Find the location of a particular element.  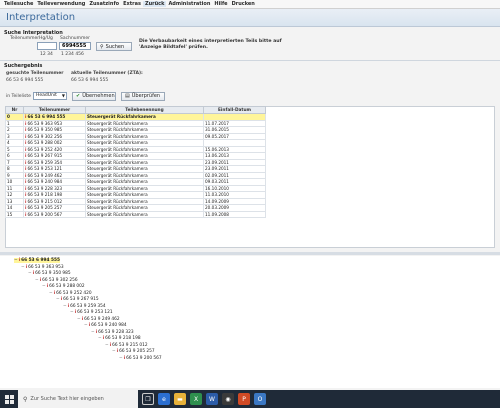

cell-text: 11.09.2008 is located at coordinates (217, 214).